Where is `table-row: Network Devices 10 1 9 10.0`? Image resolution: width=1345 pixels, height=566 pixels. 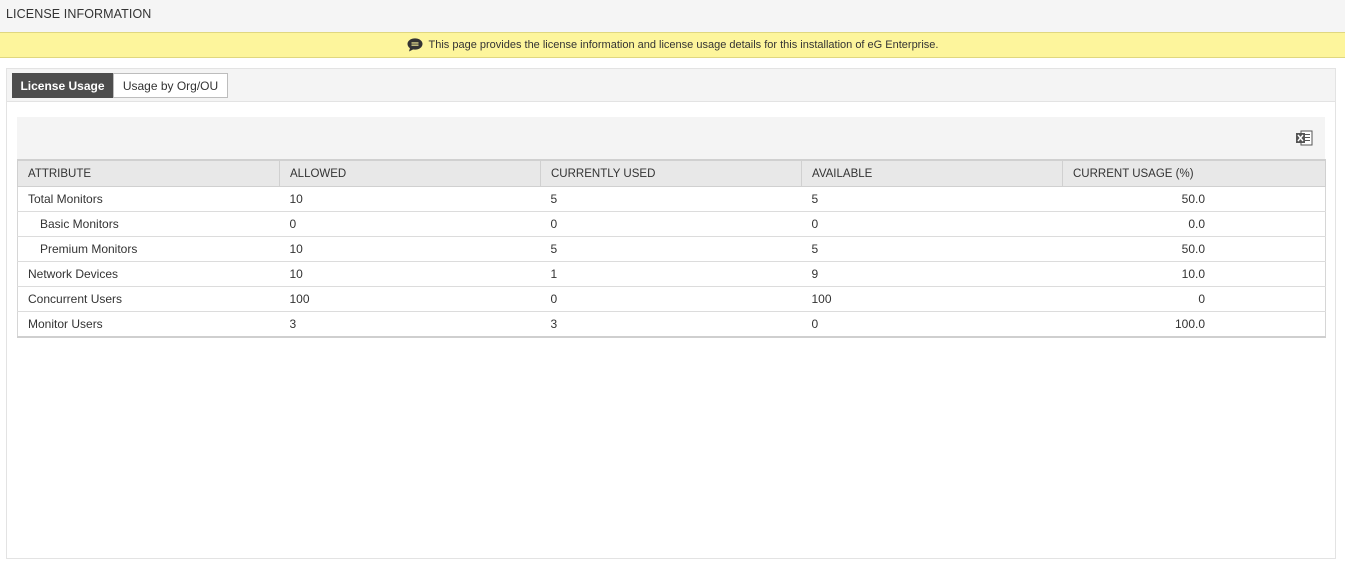
table-row: Network Devices 10 1 9 10.0 is located at coordinates (671, 274).